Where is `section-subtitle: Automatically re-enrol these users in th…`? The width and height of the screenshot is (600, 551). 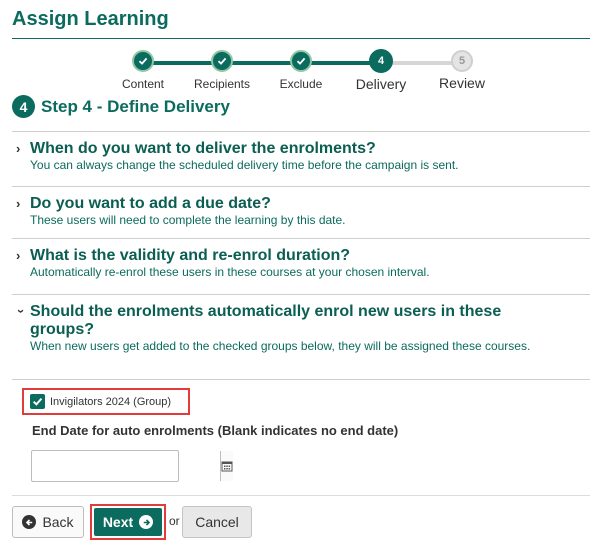 section-subtitle: Automatically re-enrol these users in th… is located at coordinates (230, 272).